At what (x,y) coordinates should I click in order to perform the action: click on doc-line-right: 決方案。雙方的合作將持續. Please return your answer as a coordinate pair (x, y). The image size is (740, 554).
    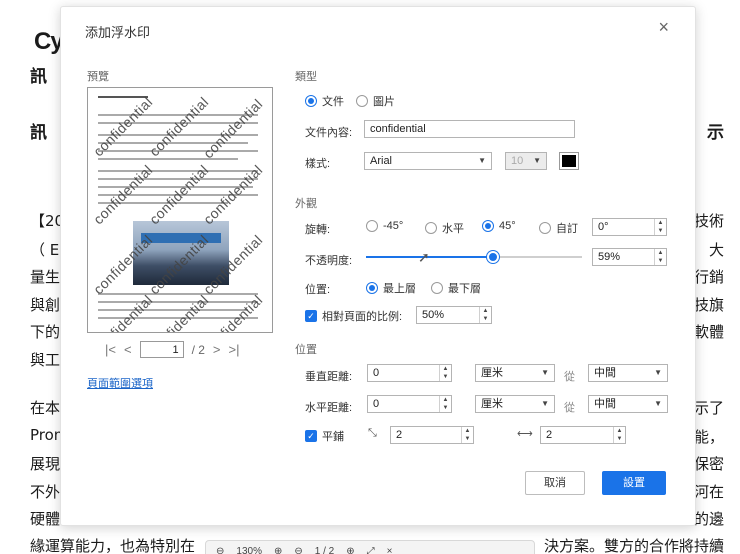
    Looking at the image, I should click on (633, 545).